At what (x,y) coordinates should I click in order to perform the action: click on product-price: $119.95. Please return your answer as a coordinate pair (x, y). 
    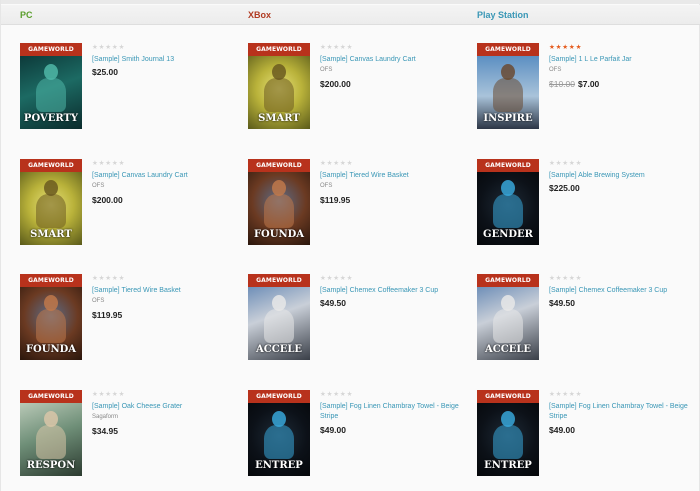
    Looking at the image, I should click on (107, 315).